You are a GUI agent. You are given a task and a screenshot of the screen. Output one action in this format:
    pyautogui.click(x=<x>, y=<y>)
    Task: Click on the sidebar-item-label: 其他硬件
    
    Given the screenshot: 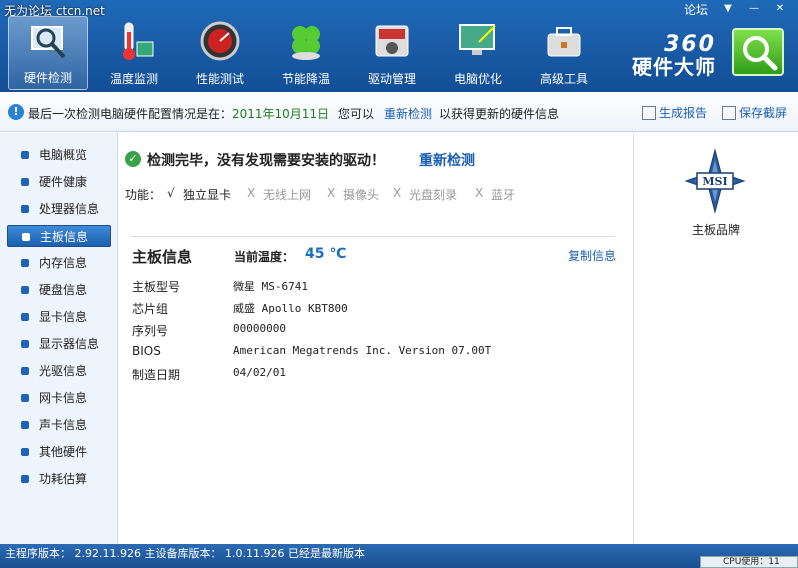 What is the action you would take?
    pyautogui.click(x=63, y=452)
    